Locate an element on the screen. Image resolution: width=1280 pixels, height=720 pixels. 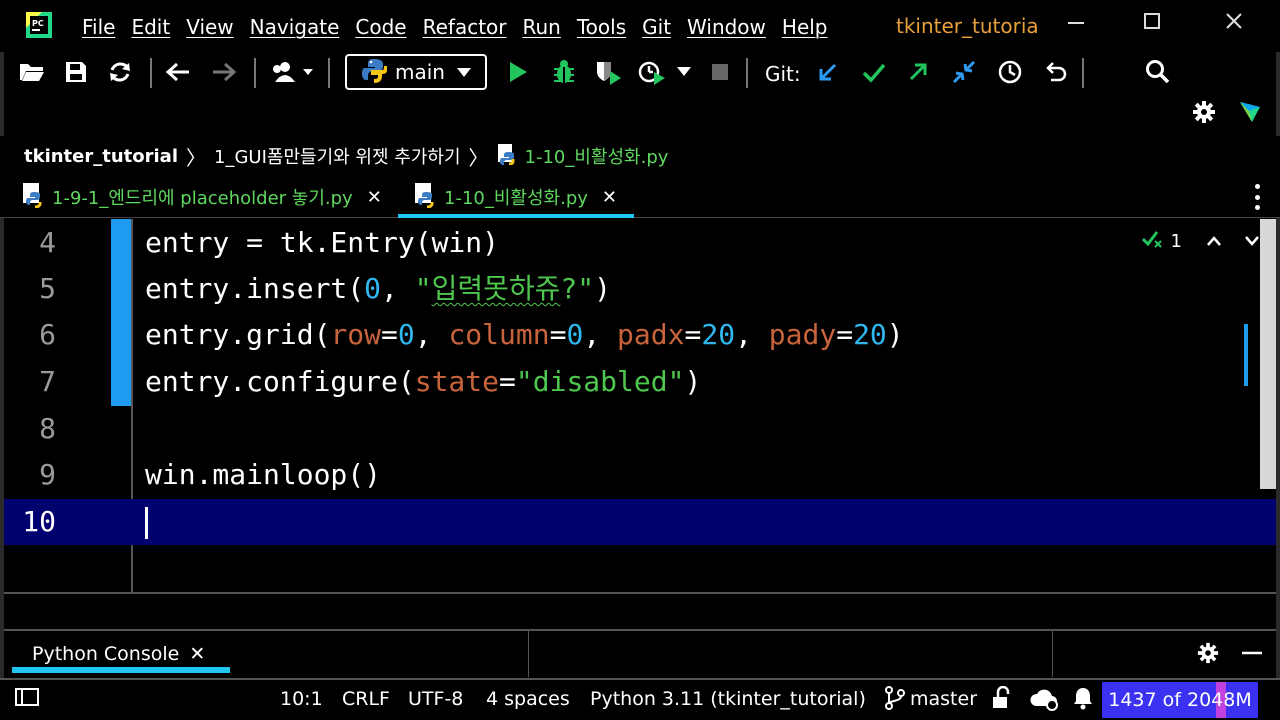
more-tabs-icon is located at coordinates (1257, 197).